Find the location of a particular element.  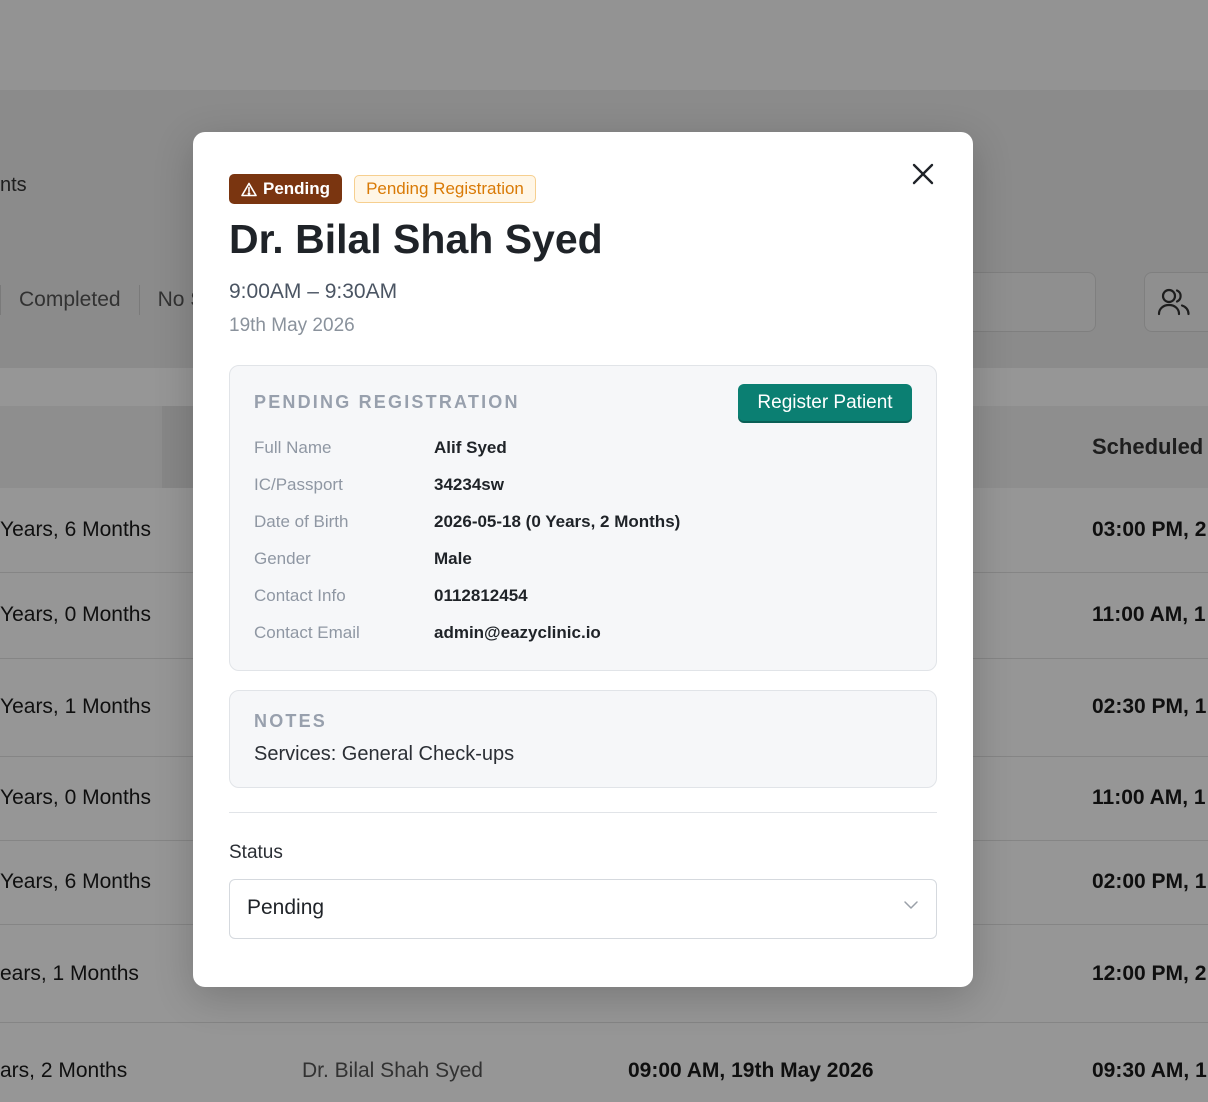

field-ic-passport: IC/Passport 34234sw is located at coordinates (584, 487).